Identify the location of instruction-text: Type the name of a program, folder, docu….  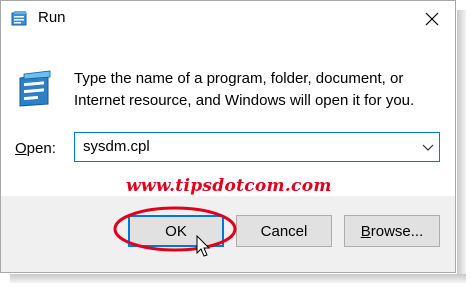
(259, 90).